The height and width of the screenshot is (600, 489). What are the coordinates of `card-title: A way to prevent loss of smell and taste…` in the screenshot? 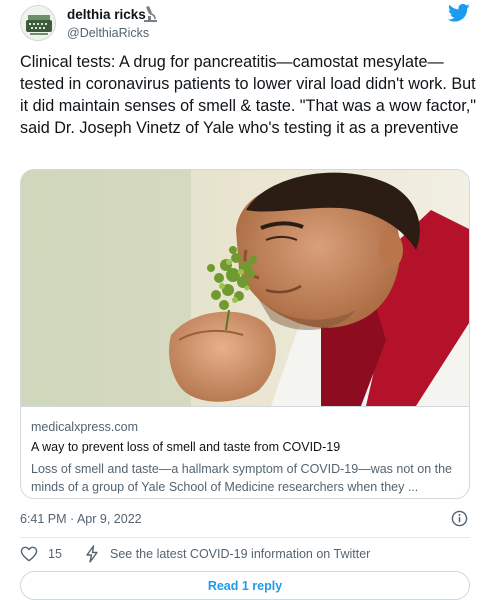 It's located at (185, 447).